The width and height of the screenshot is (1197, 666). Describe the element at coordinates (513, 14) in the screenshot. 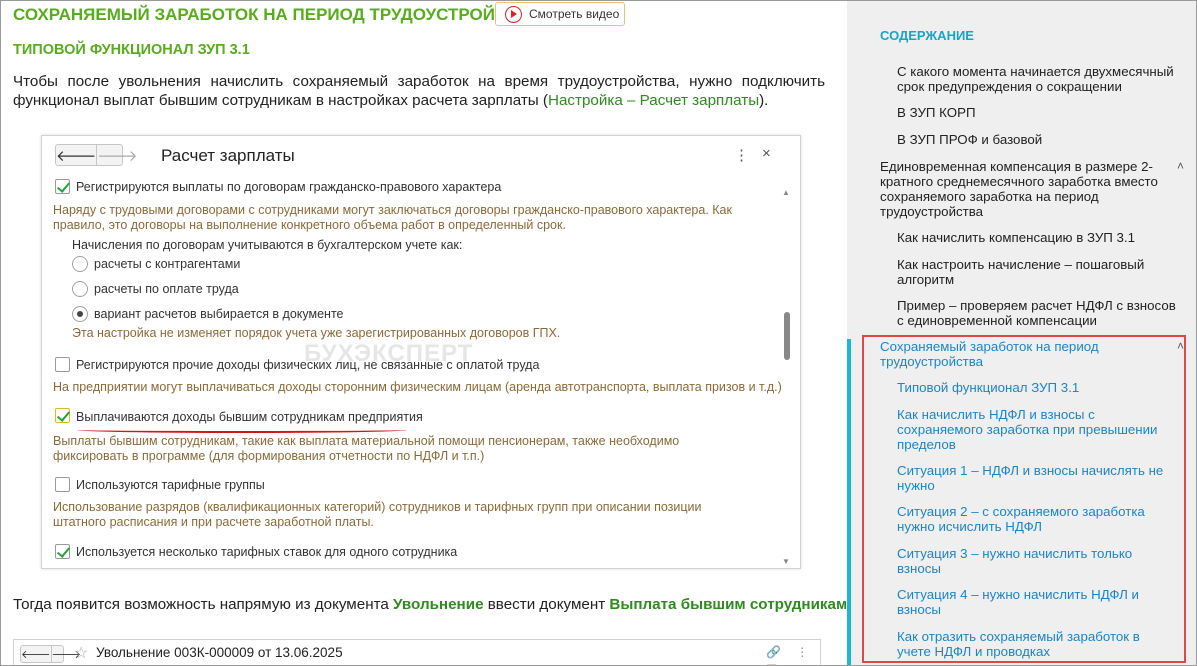

I see `play-icon` at that location.